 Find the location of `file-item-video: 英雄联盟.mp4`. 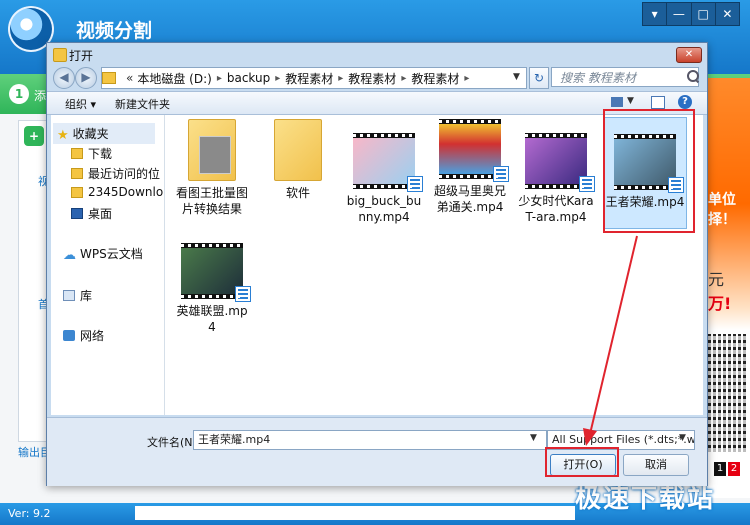

file-item-video: 英雄联盟.mp4 is located at coordinates (212, 289).